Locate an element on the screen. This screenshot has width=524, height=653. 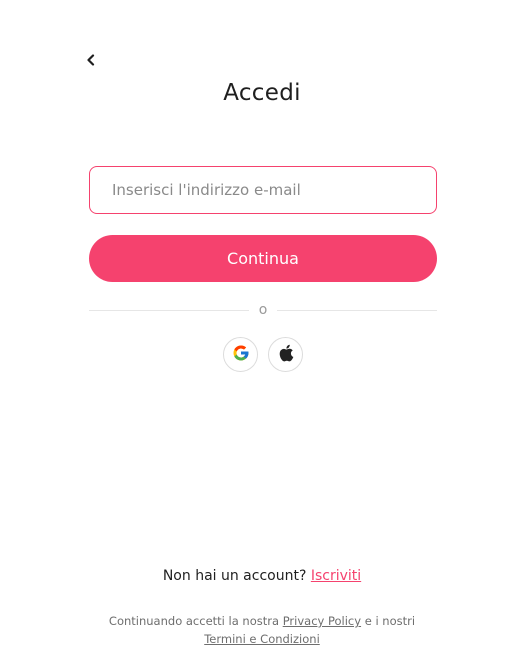
divider-text: o is located at coordinates (263, 310).